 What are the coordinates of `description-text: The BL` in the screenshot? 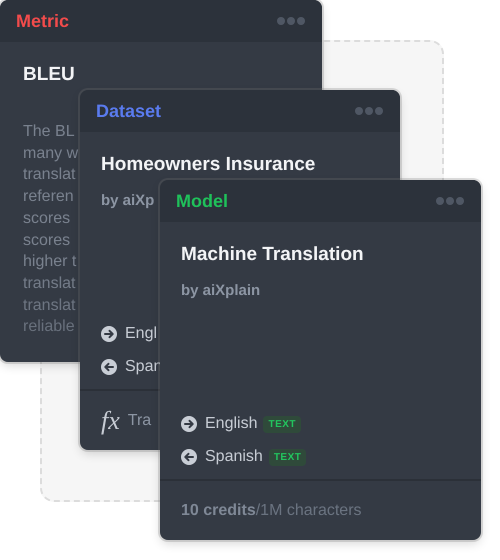 It's located at (49, 132).